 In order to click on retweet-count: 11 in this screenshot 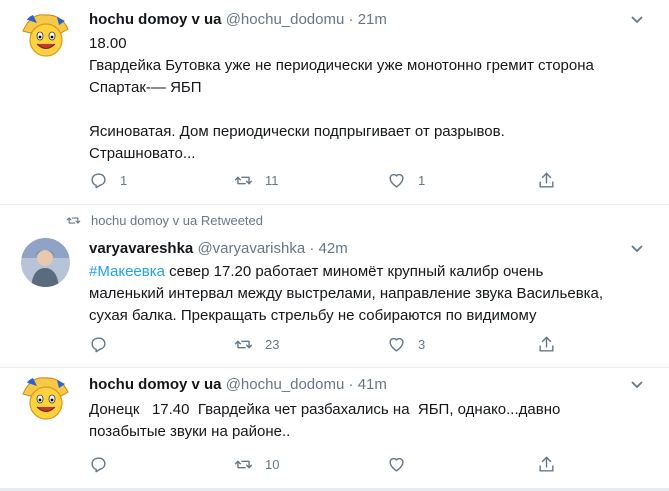, I will do `click(272, 180)`.